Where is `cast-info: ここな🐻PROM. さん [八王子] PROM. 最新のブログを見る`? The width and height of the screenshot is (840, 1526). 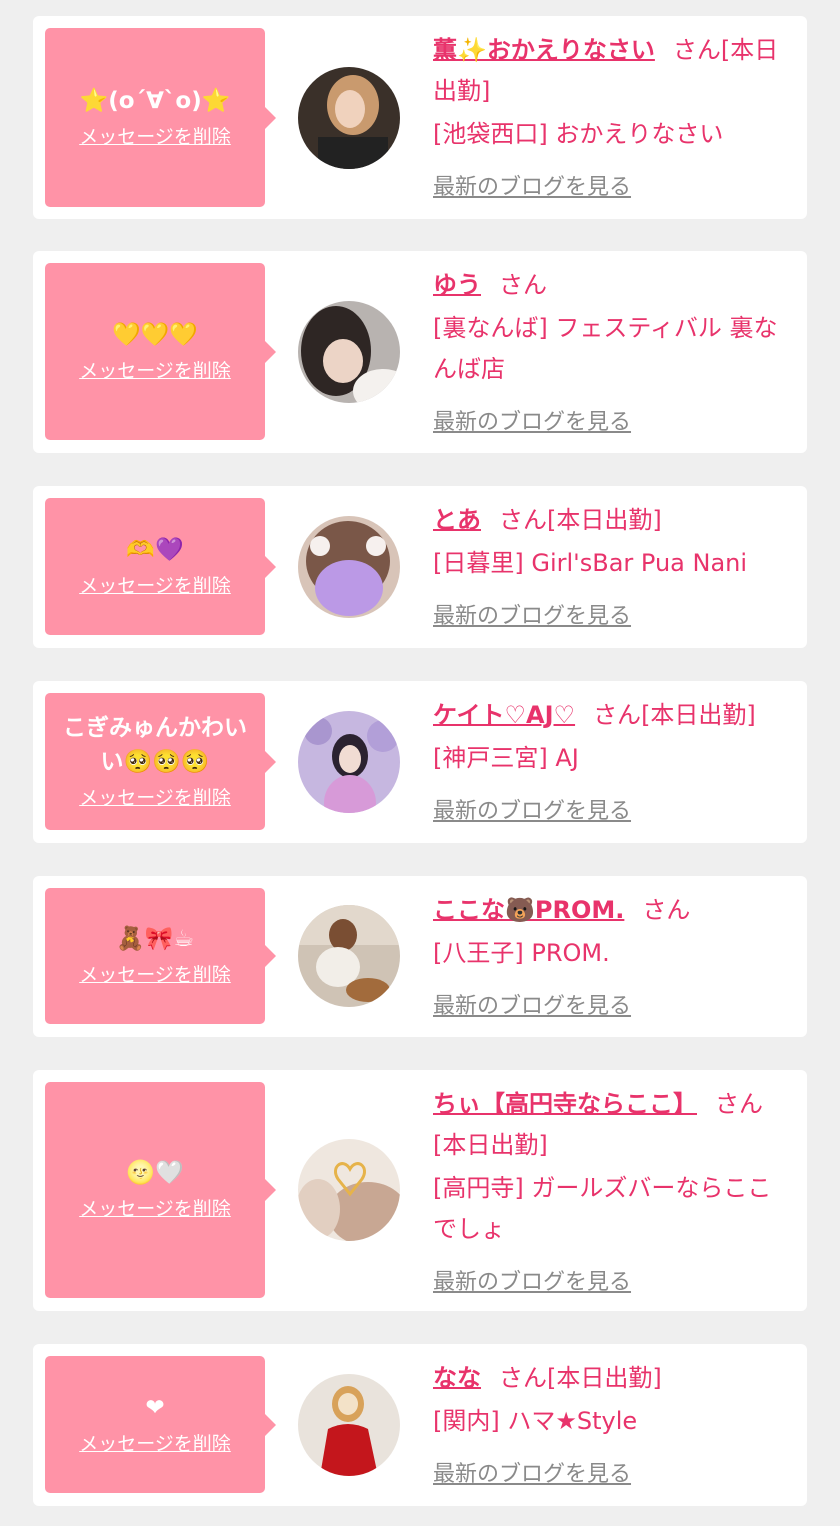
cast-info: ここな🐻PROM. さん [八王子] PROM. 最新のブログを見る is located at coordinates (613, 958).